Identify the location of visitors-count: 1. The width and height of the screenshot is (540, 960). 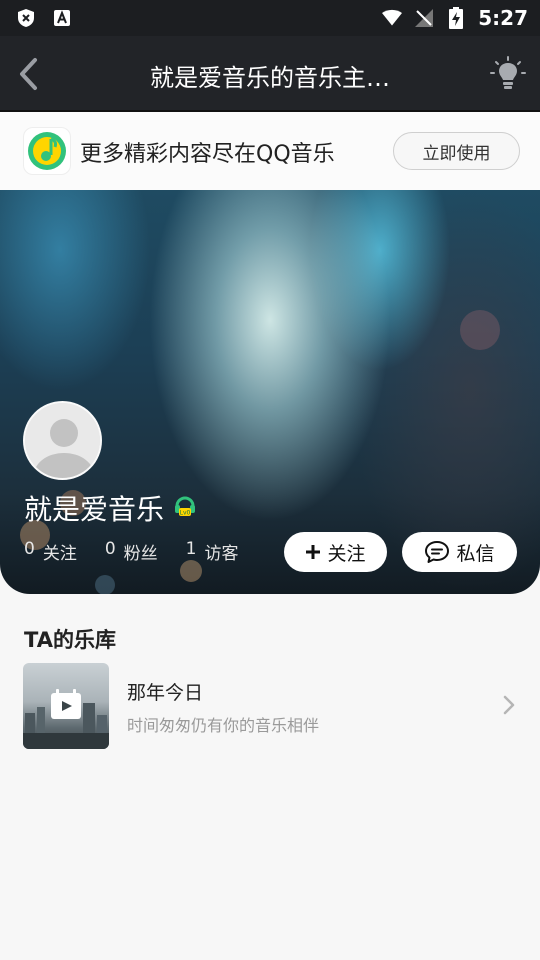
(191, 549).